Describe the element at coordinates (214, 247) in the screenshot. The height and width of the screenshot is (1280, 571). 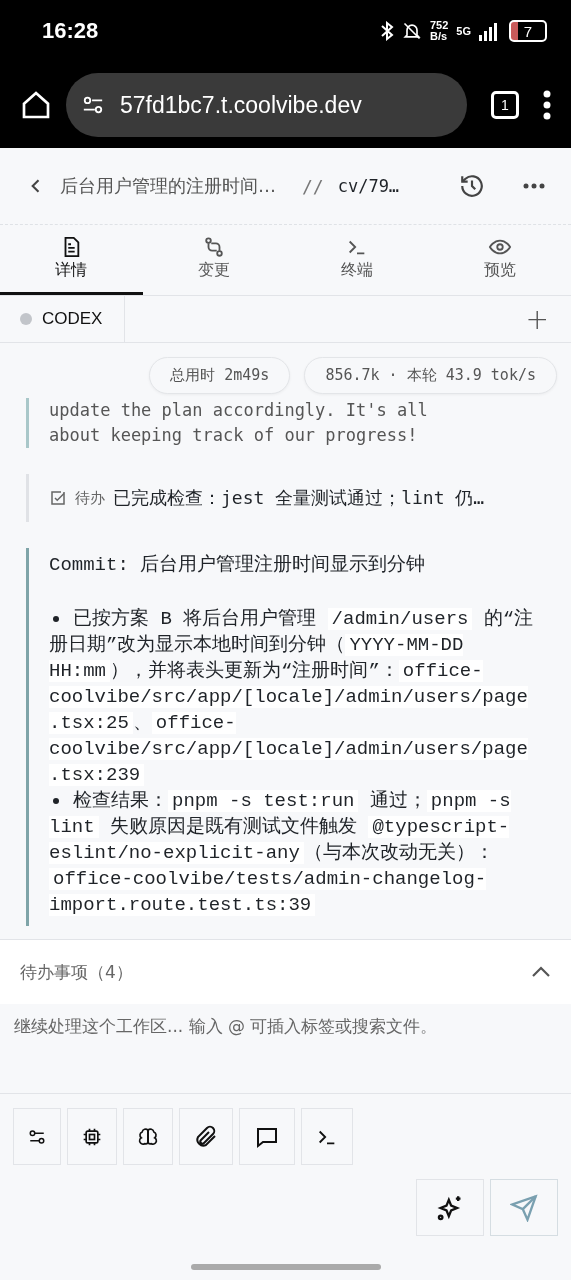
I see `branch-icon` at that location.